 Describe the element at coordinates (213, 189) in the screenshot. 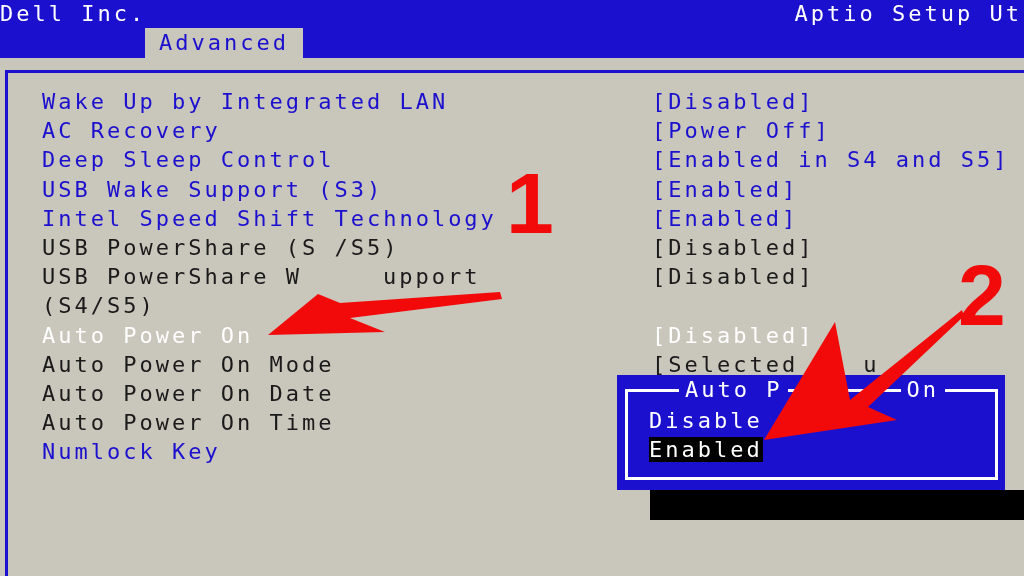

I see `setting-label: USB Wake Support (S3)` at that location.